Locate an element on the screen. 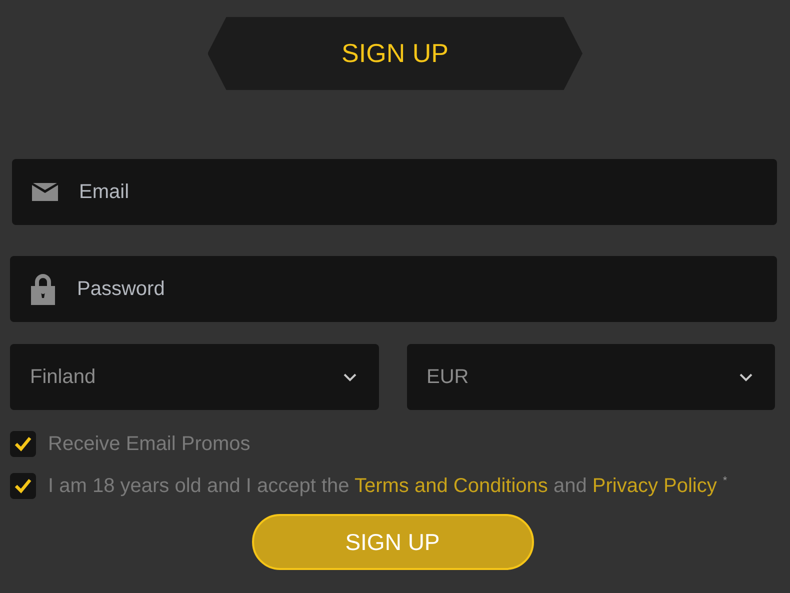 The image size is (790, 593). dropdown: Finland is located at coordinates (194, 377).